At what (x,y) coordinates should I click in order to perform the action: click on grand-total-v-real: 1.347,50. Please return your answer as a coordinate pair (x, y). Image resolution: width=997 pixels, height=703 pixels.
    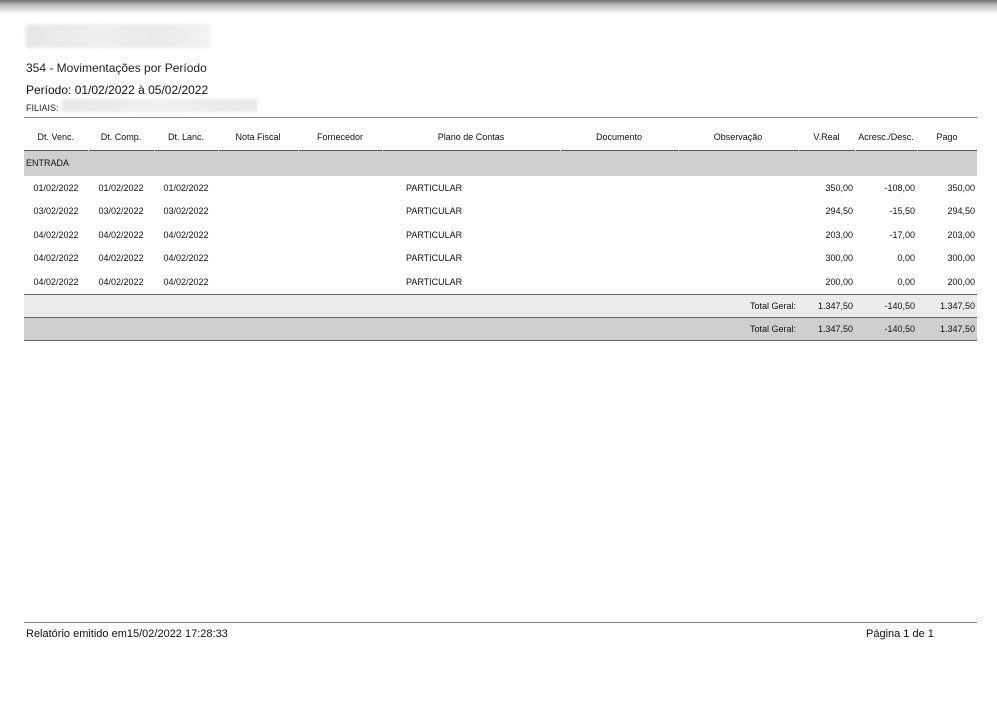
    Looking at the image, I should click on (826, 328).